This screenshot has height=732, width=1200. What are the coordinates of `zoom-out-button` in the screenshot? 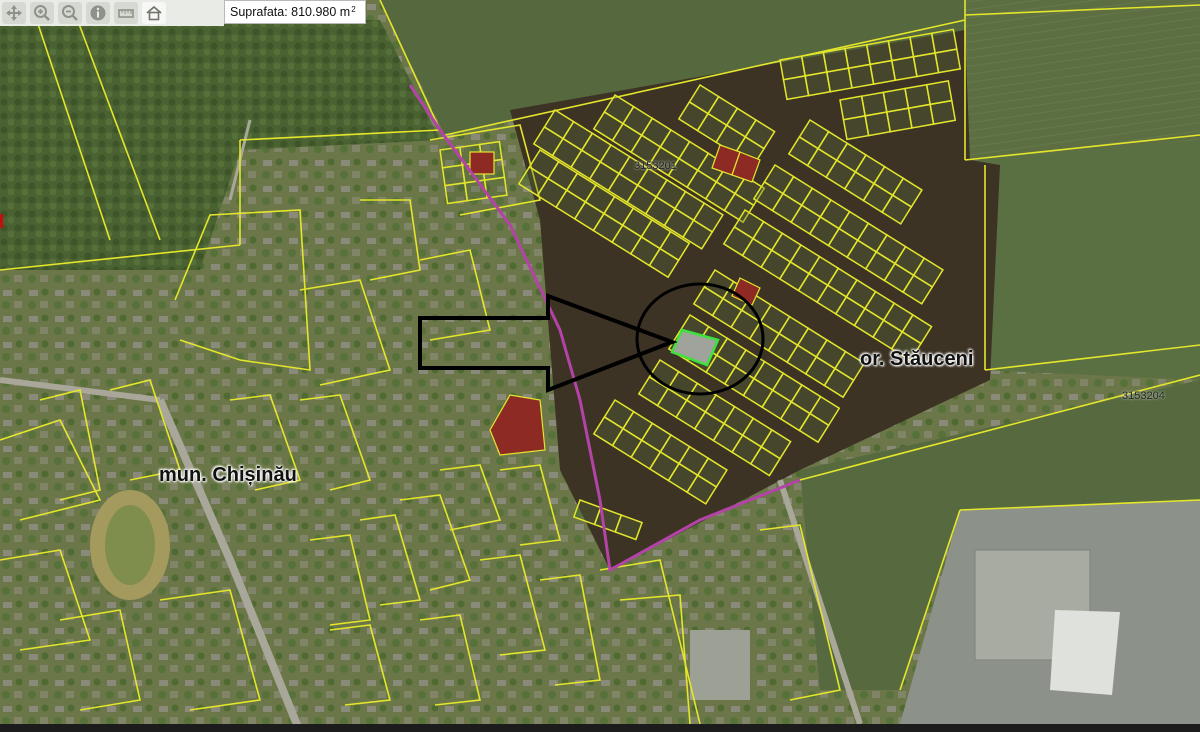 It's located at (70, 13).